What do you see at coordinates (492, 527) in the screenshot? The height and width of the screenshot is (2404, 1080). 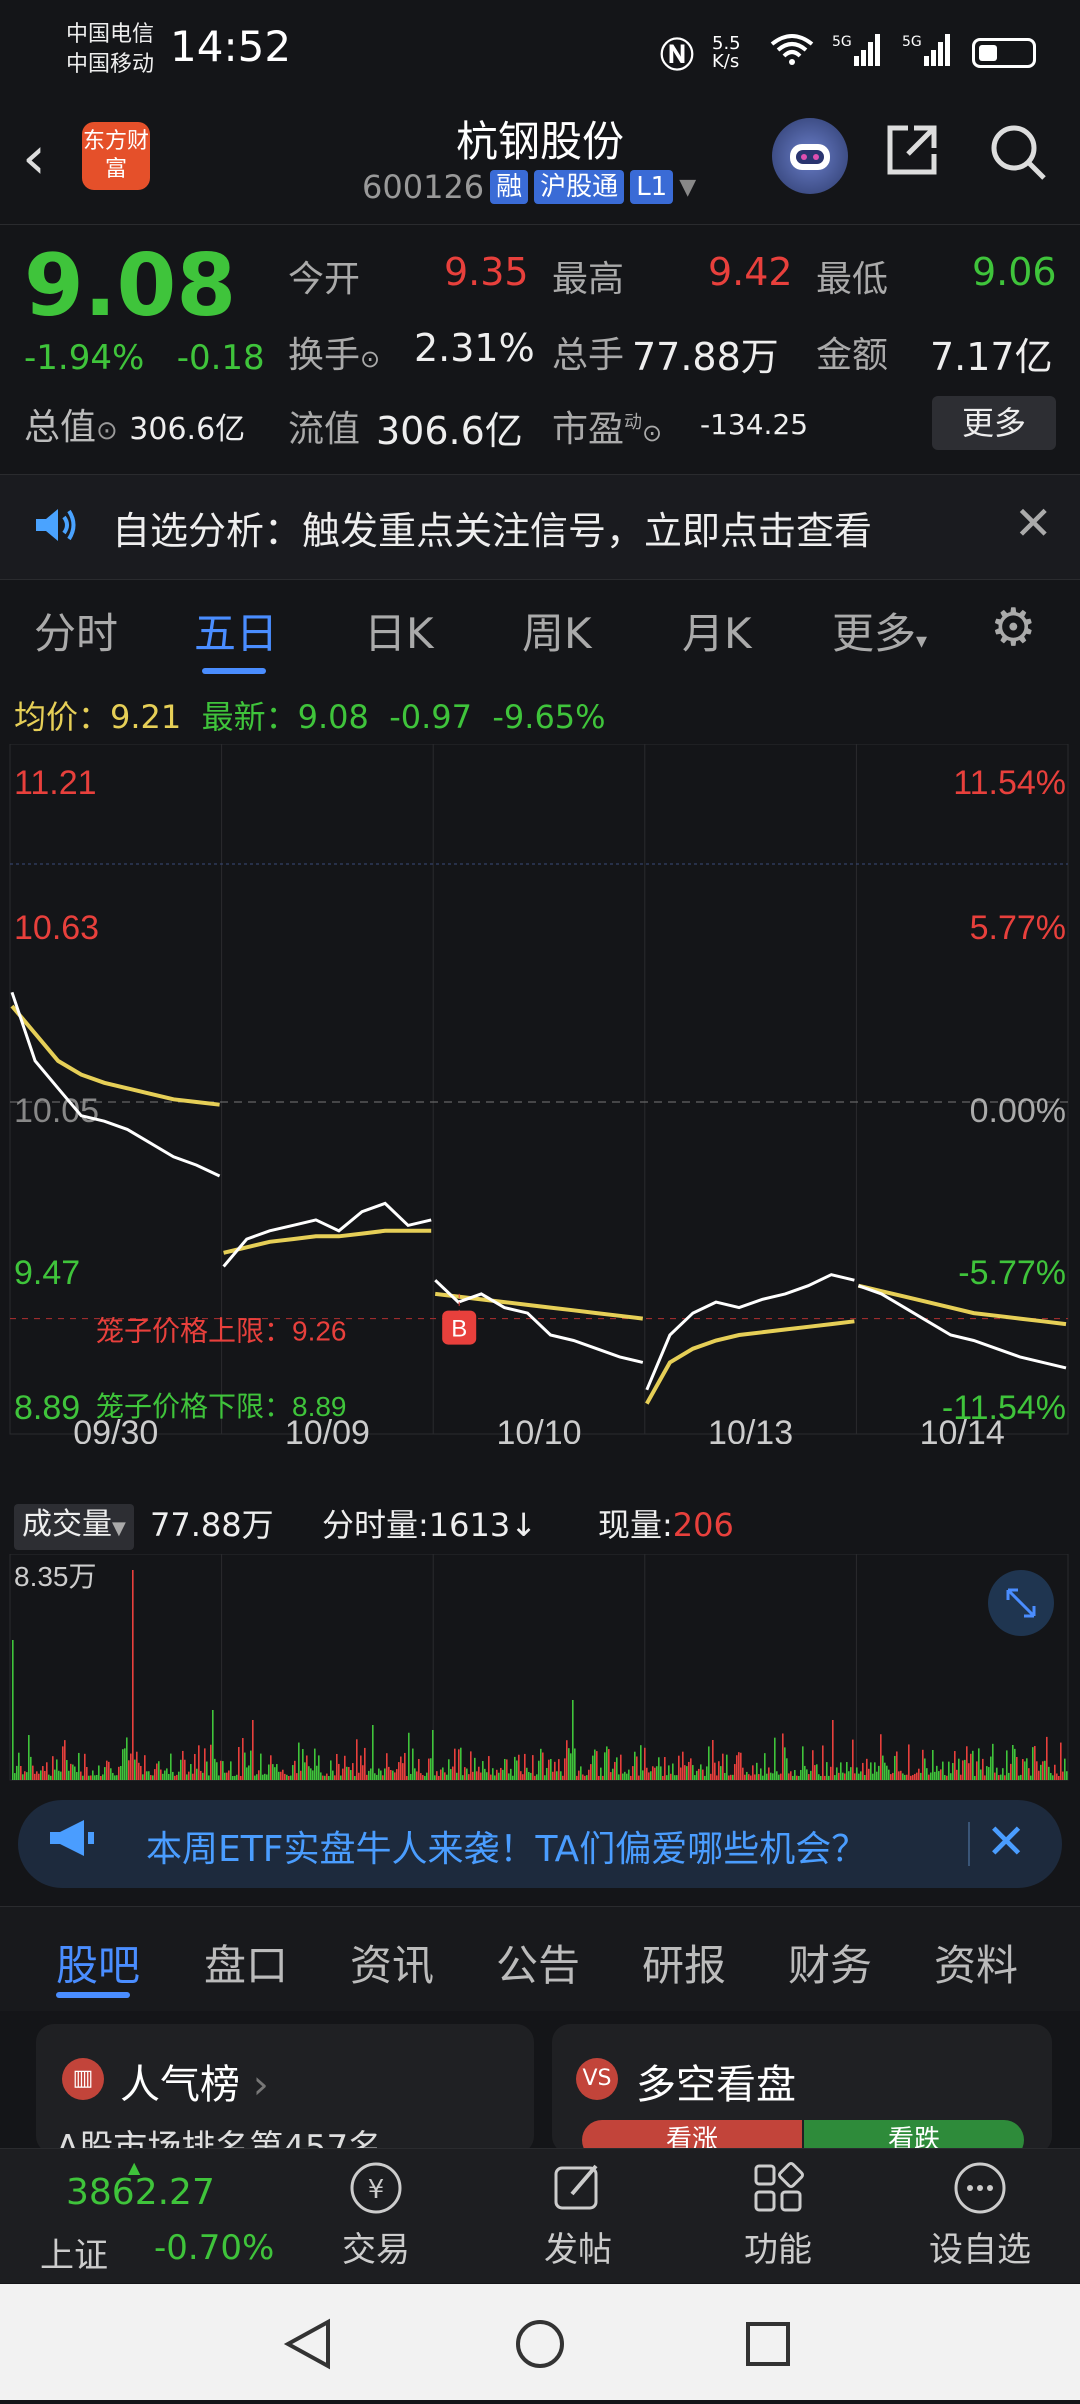 I see `notice-text: 自选分析：触发重点关注信号，立即点击查看` at bounding box center [492, 527].